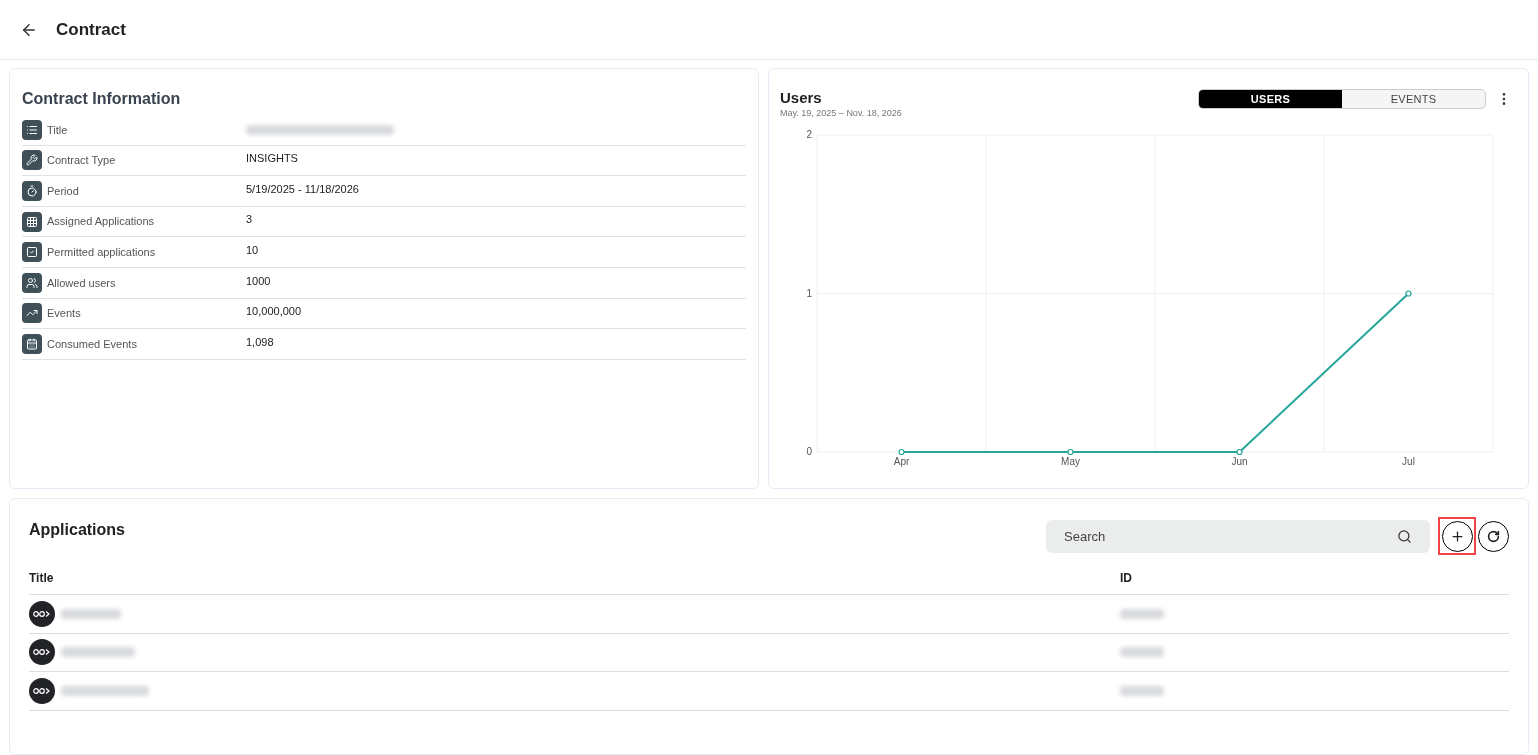  What do you see at coordinates (809, 134) in the screenshot?
I see `y-tick-label: 2` at bounding box center [809, 134].